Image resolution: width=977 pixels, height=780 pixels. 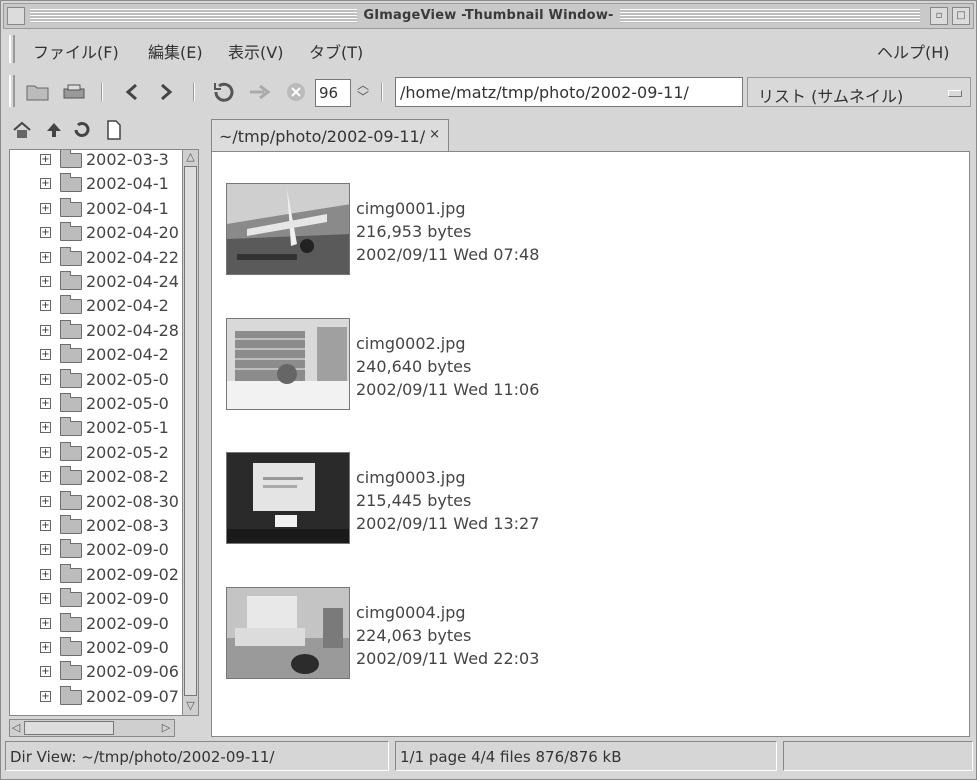 I want to click on tree-item: +2002-08-2, so click(x=95, y=477).